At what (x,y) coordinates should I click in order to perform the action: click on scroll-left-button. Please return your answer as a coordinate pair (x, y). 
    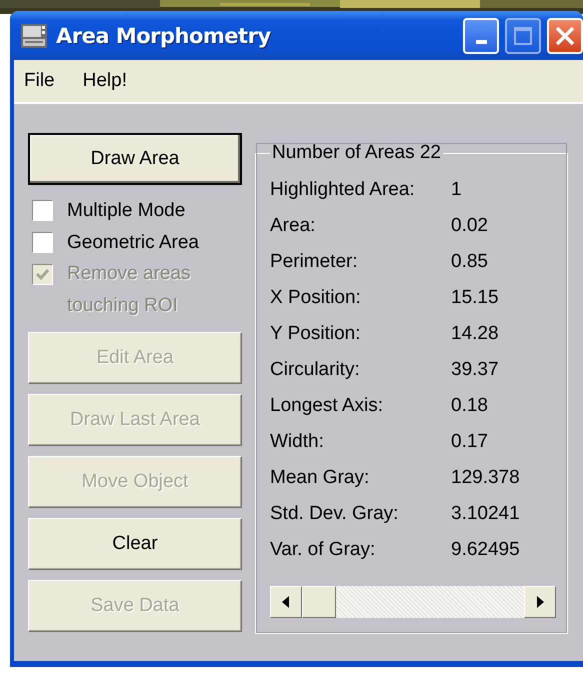
    Looking at the image, I should click on (286, 602).